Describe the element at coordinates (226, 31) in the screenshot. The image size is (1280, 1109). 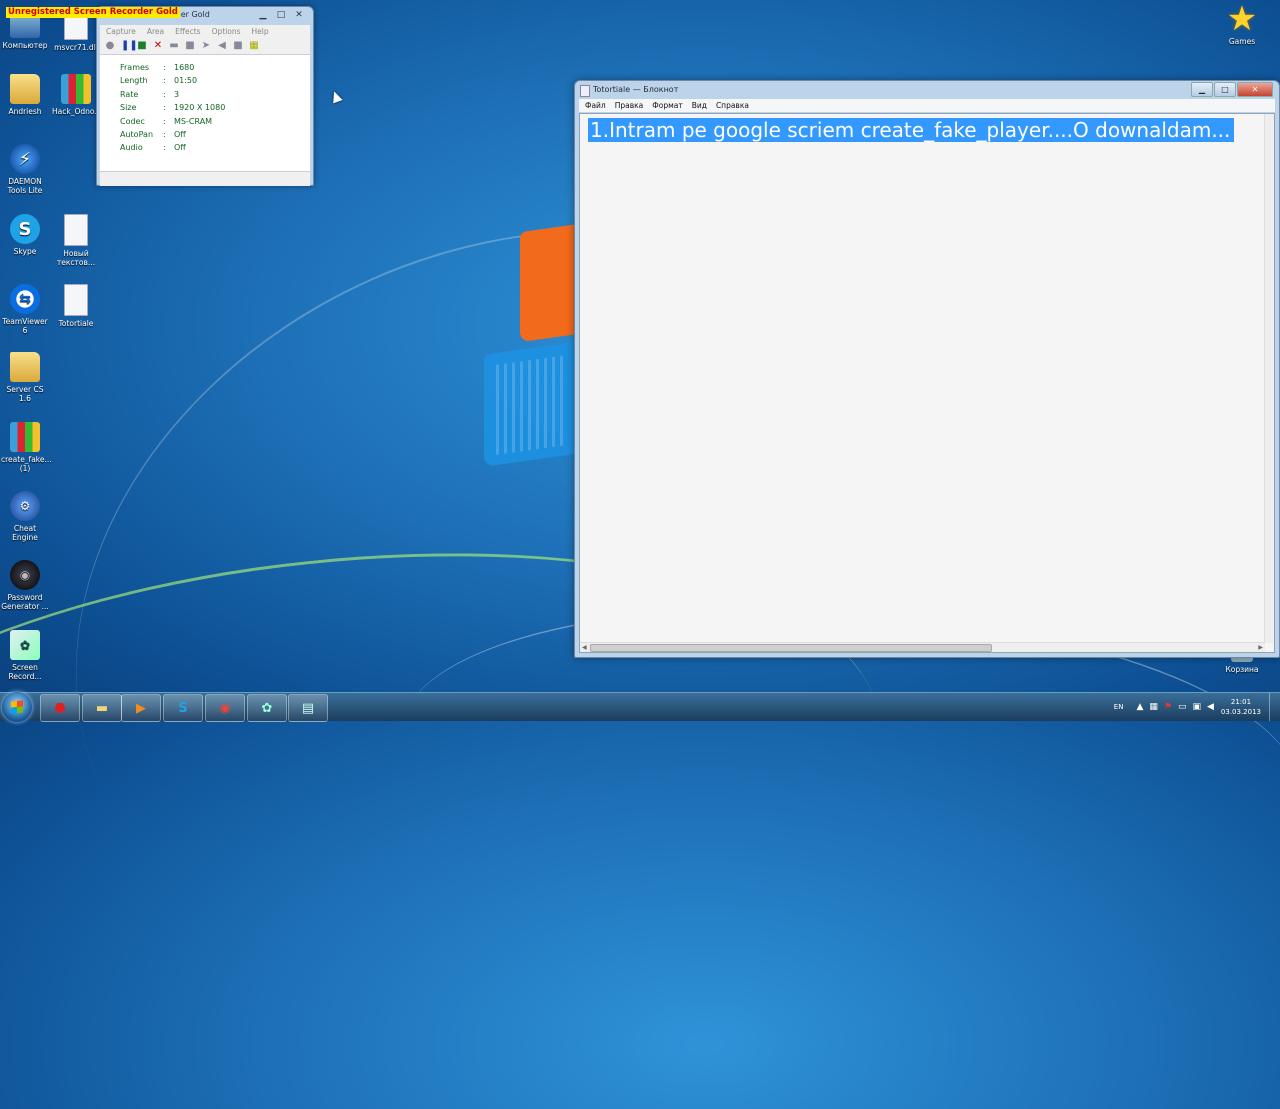
I see `menu-options: Options` at that location.